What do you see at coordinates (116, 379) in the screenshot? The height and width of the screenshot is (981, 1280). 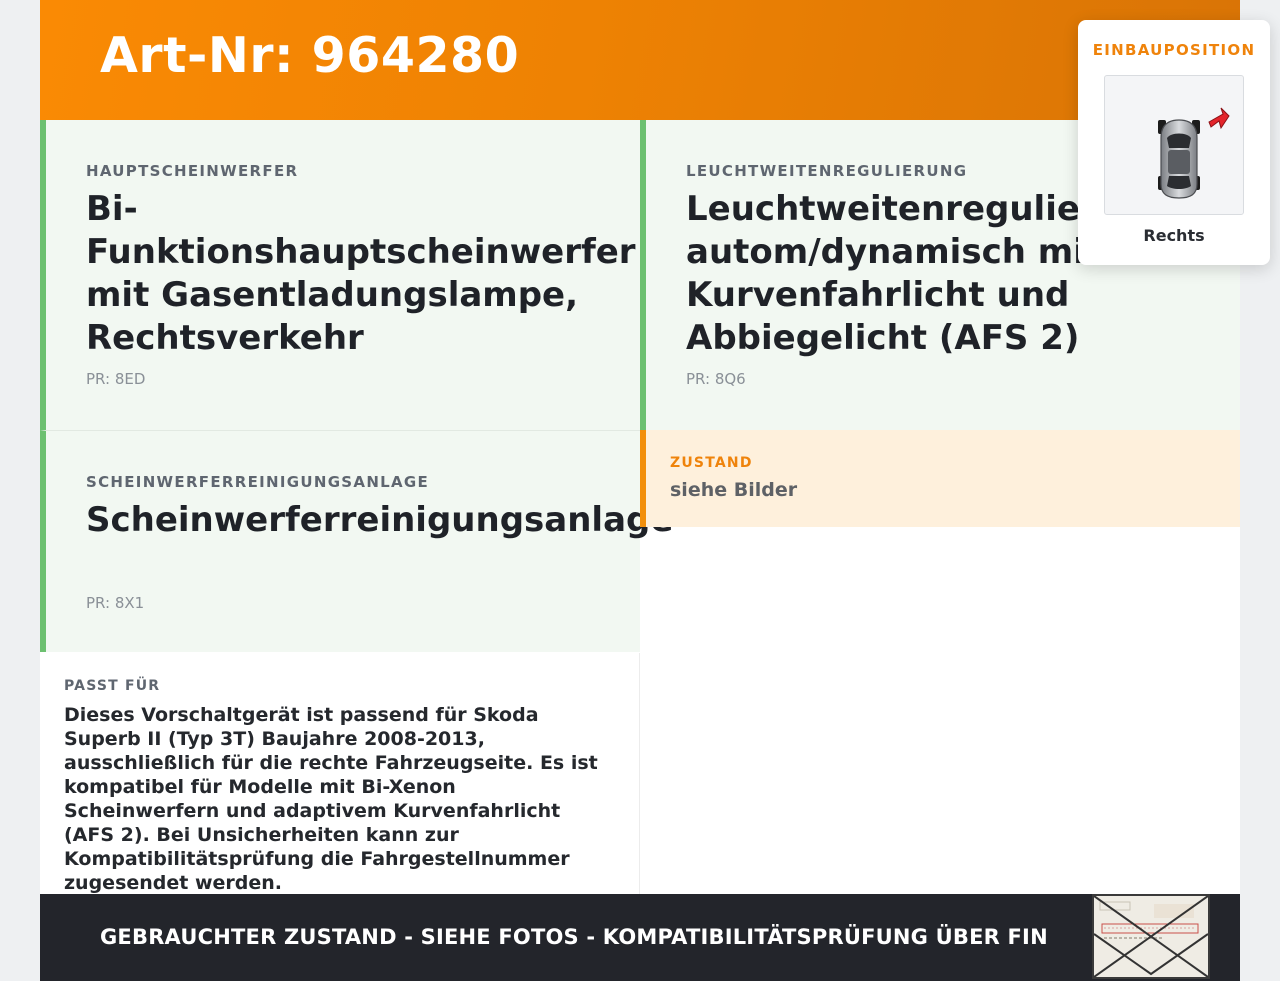 I see `card-pr-code: PR: 8ED` at bounding box center [116, 379].